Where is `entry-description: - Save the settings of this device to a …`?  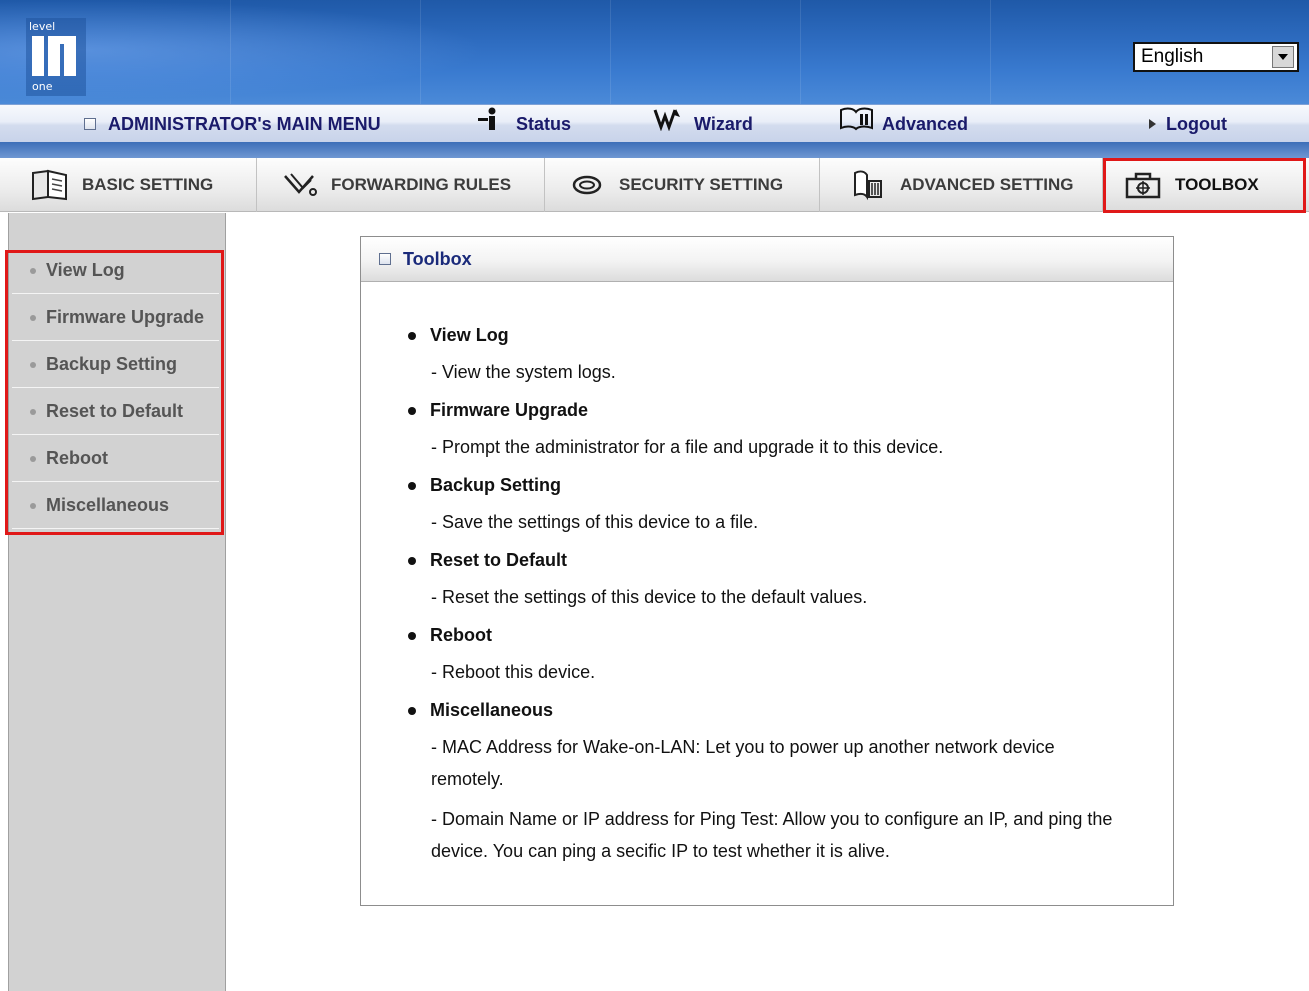 entry-description: - Save the settings of this device to a … is located at coordinates (595, 522).